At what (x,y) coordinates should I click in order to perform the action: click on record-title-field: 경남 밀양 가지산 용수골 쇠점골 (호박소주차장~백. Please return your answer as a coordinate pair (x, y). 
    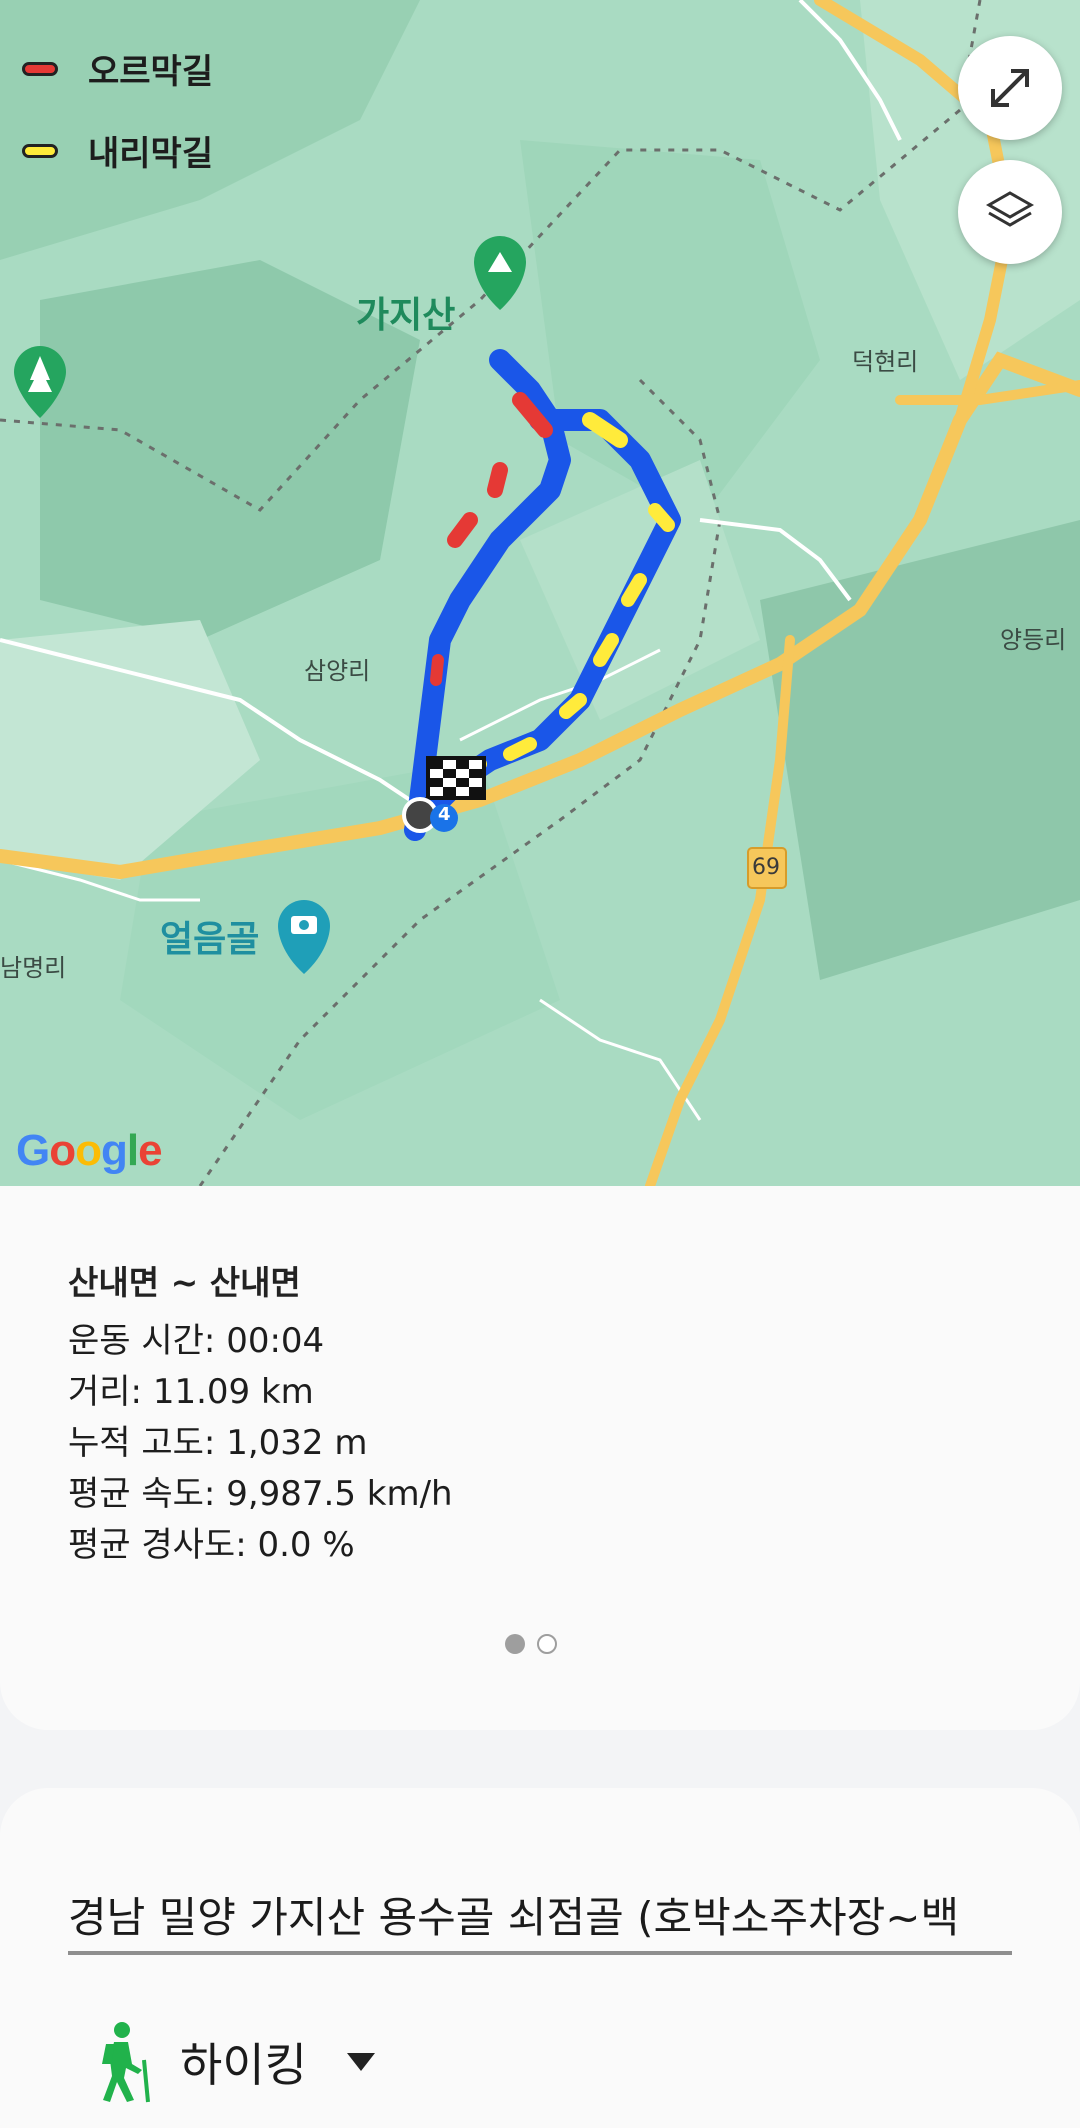
    Looking at the image, I should click on (540, 1912).